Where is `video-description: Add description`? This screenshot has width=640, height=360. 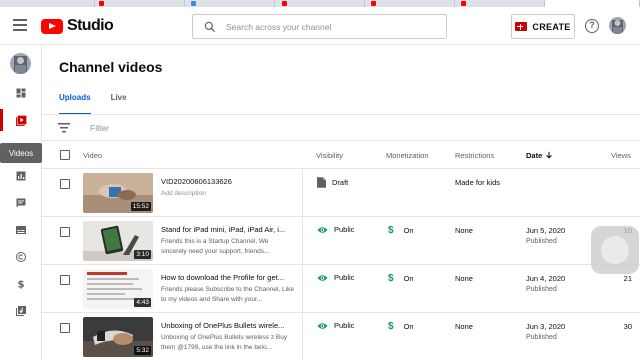 video-description: Add description is located at coordinates (227, 194).